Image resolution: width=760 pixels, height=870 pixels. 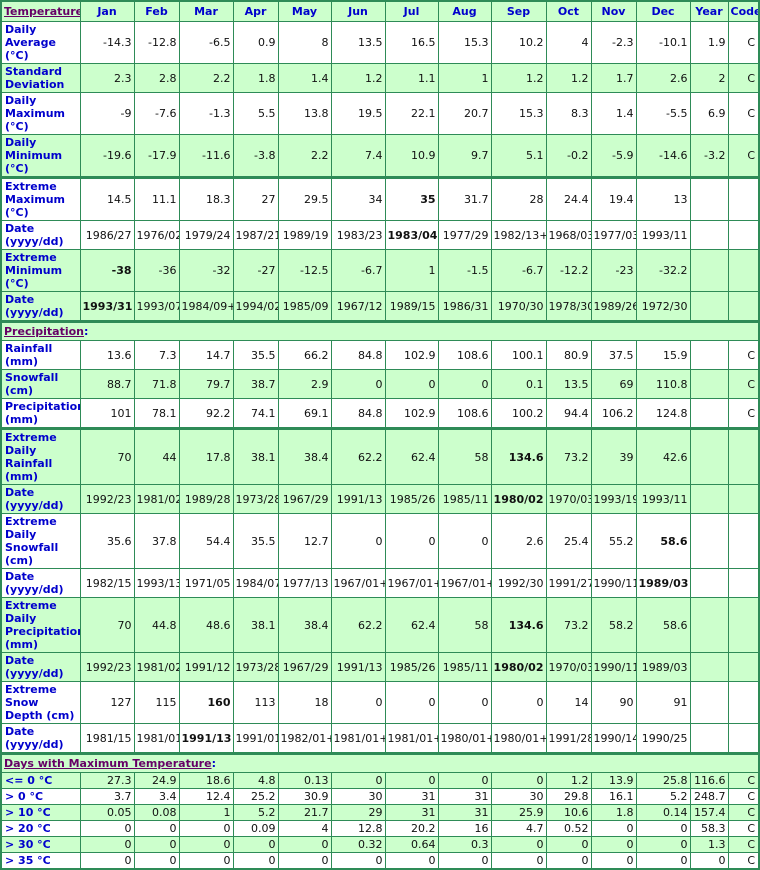 What do you see at coordinates (107, 384) in the screenshot?
I see `value-cell: 88.7` at bounding box center [107, 384].